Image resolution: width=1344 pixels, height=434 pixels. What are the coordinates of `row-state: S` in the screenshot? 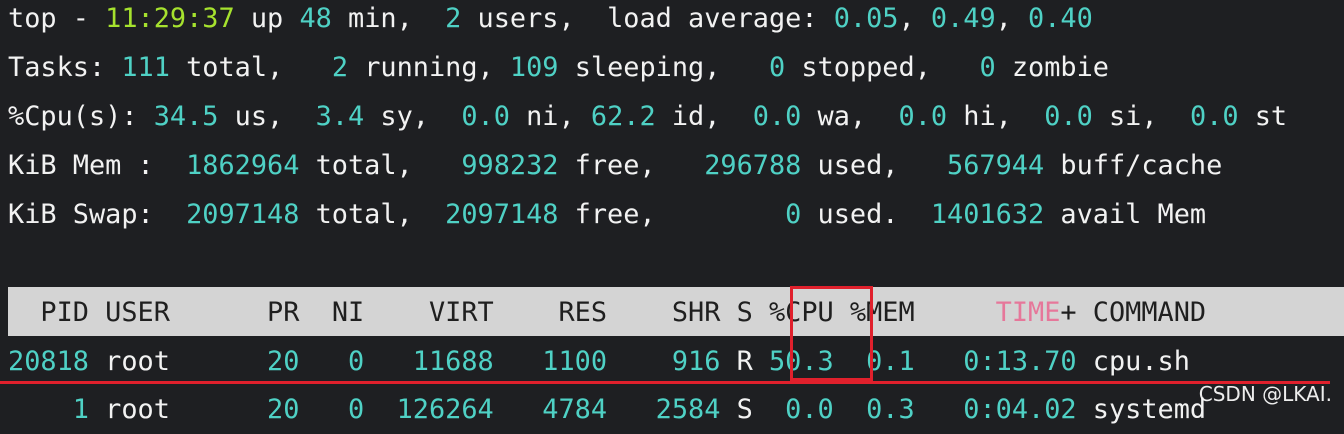 It's located at (736, 409).